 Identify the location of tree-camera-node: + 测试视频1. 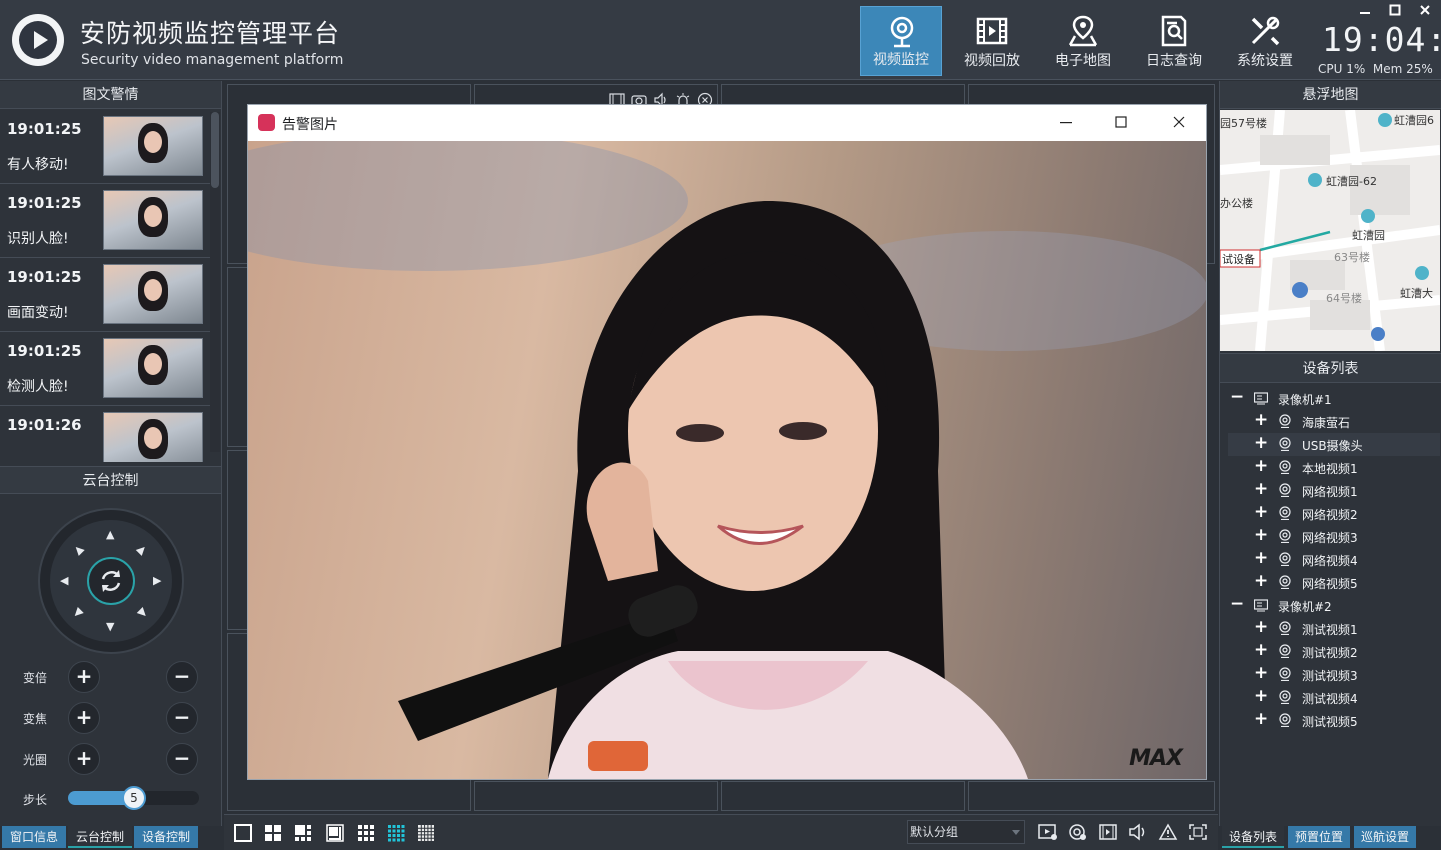
(1334, 628).